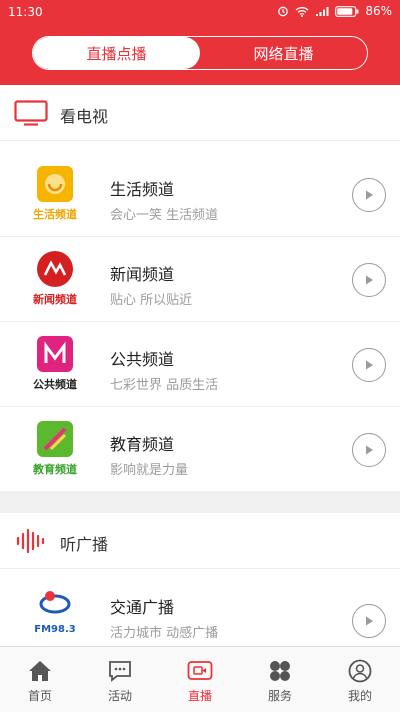 The height and width of the screenshot is (712, 400). Describe the element at coordinates (119, 696) in the screenshot. I see `tab-label: 活动` at that location.